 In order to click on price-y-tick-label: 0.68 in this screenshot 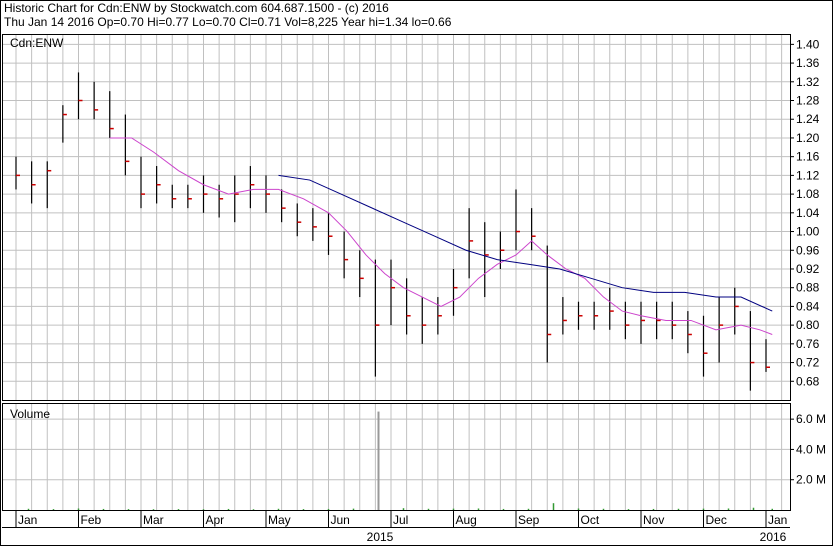, I will do `click(808, 381)`.